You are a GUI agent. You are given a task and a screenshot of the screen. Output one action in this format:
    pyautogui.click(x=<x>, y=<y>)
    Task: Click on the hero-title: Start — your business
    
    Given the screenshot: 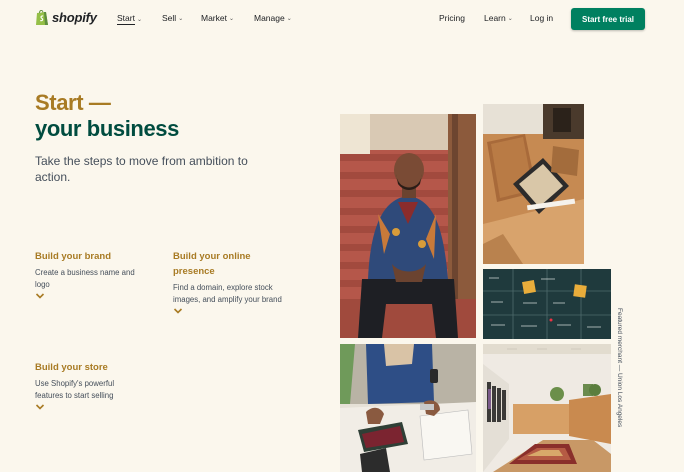 What is the action you would take?
    pyautogui.click(x=107, y=116)
    